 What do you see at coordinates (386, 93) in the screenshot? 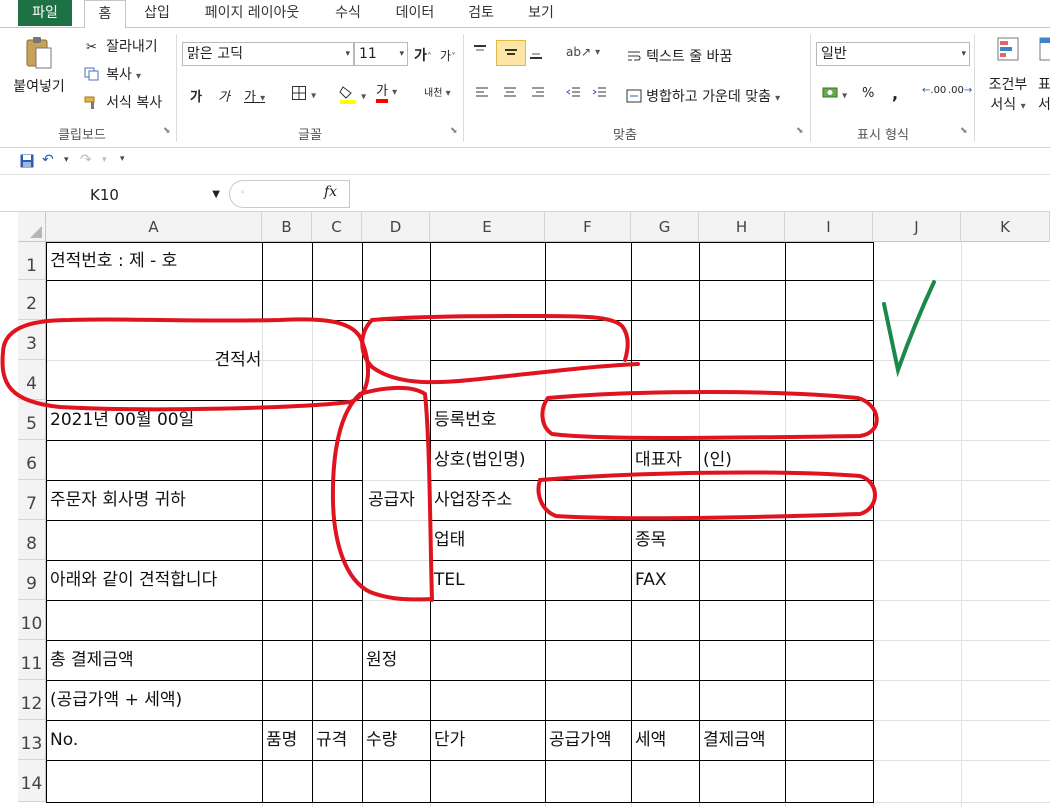
I see `font-color-button: 가 ▾` at bounding box center [386, 93].